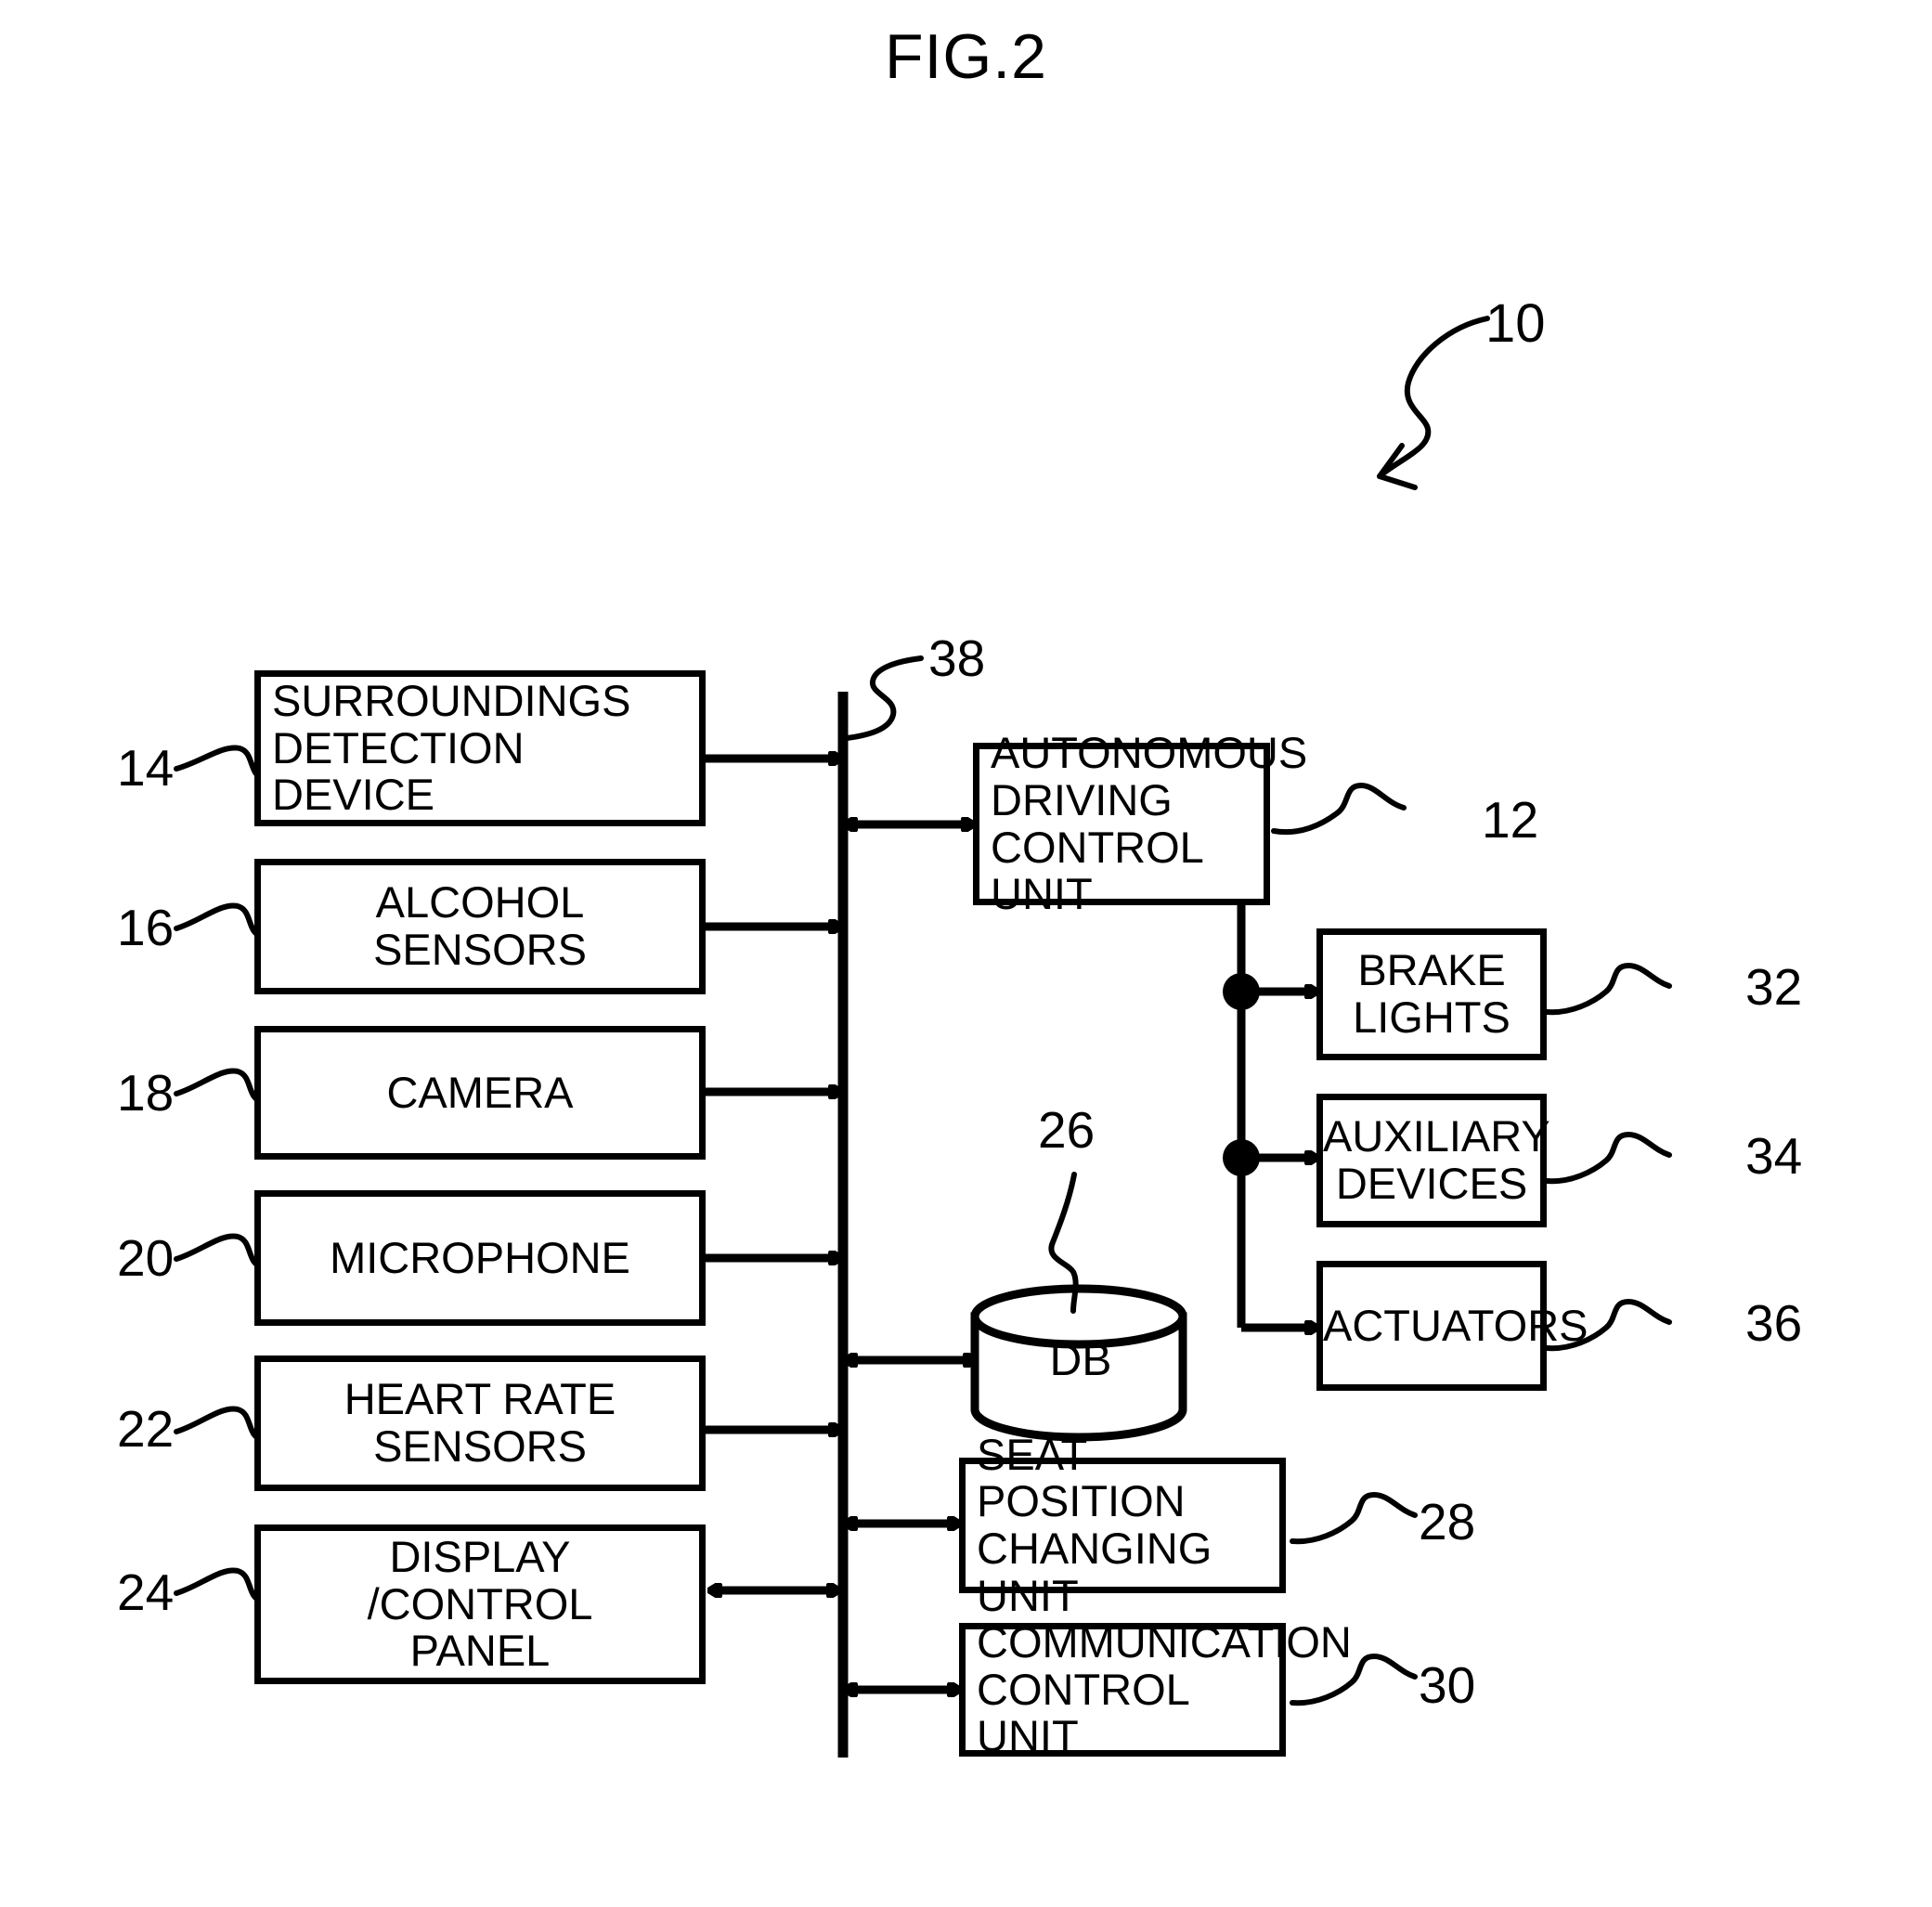  Describe the element at coordinates (480, 902) in the screenshot. I see `box-line: ALCOHOL` at that location.